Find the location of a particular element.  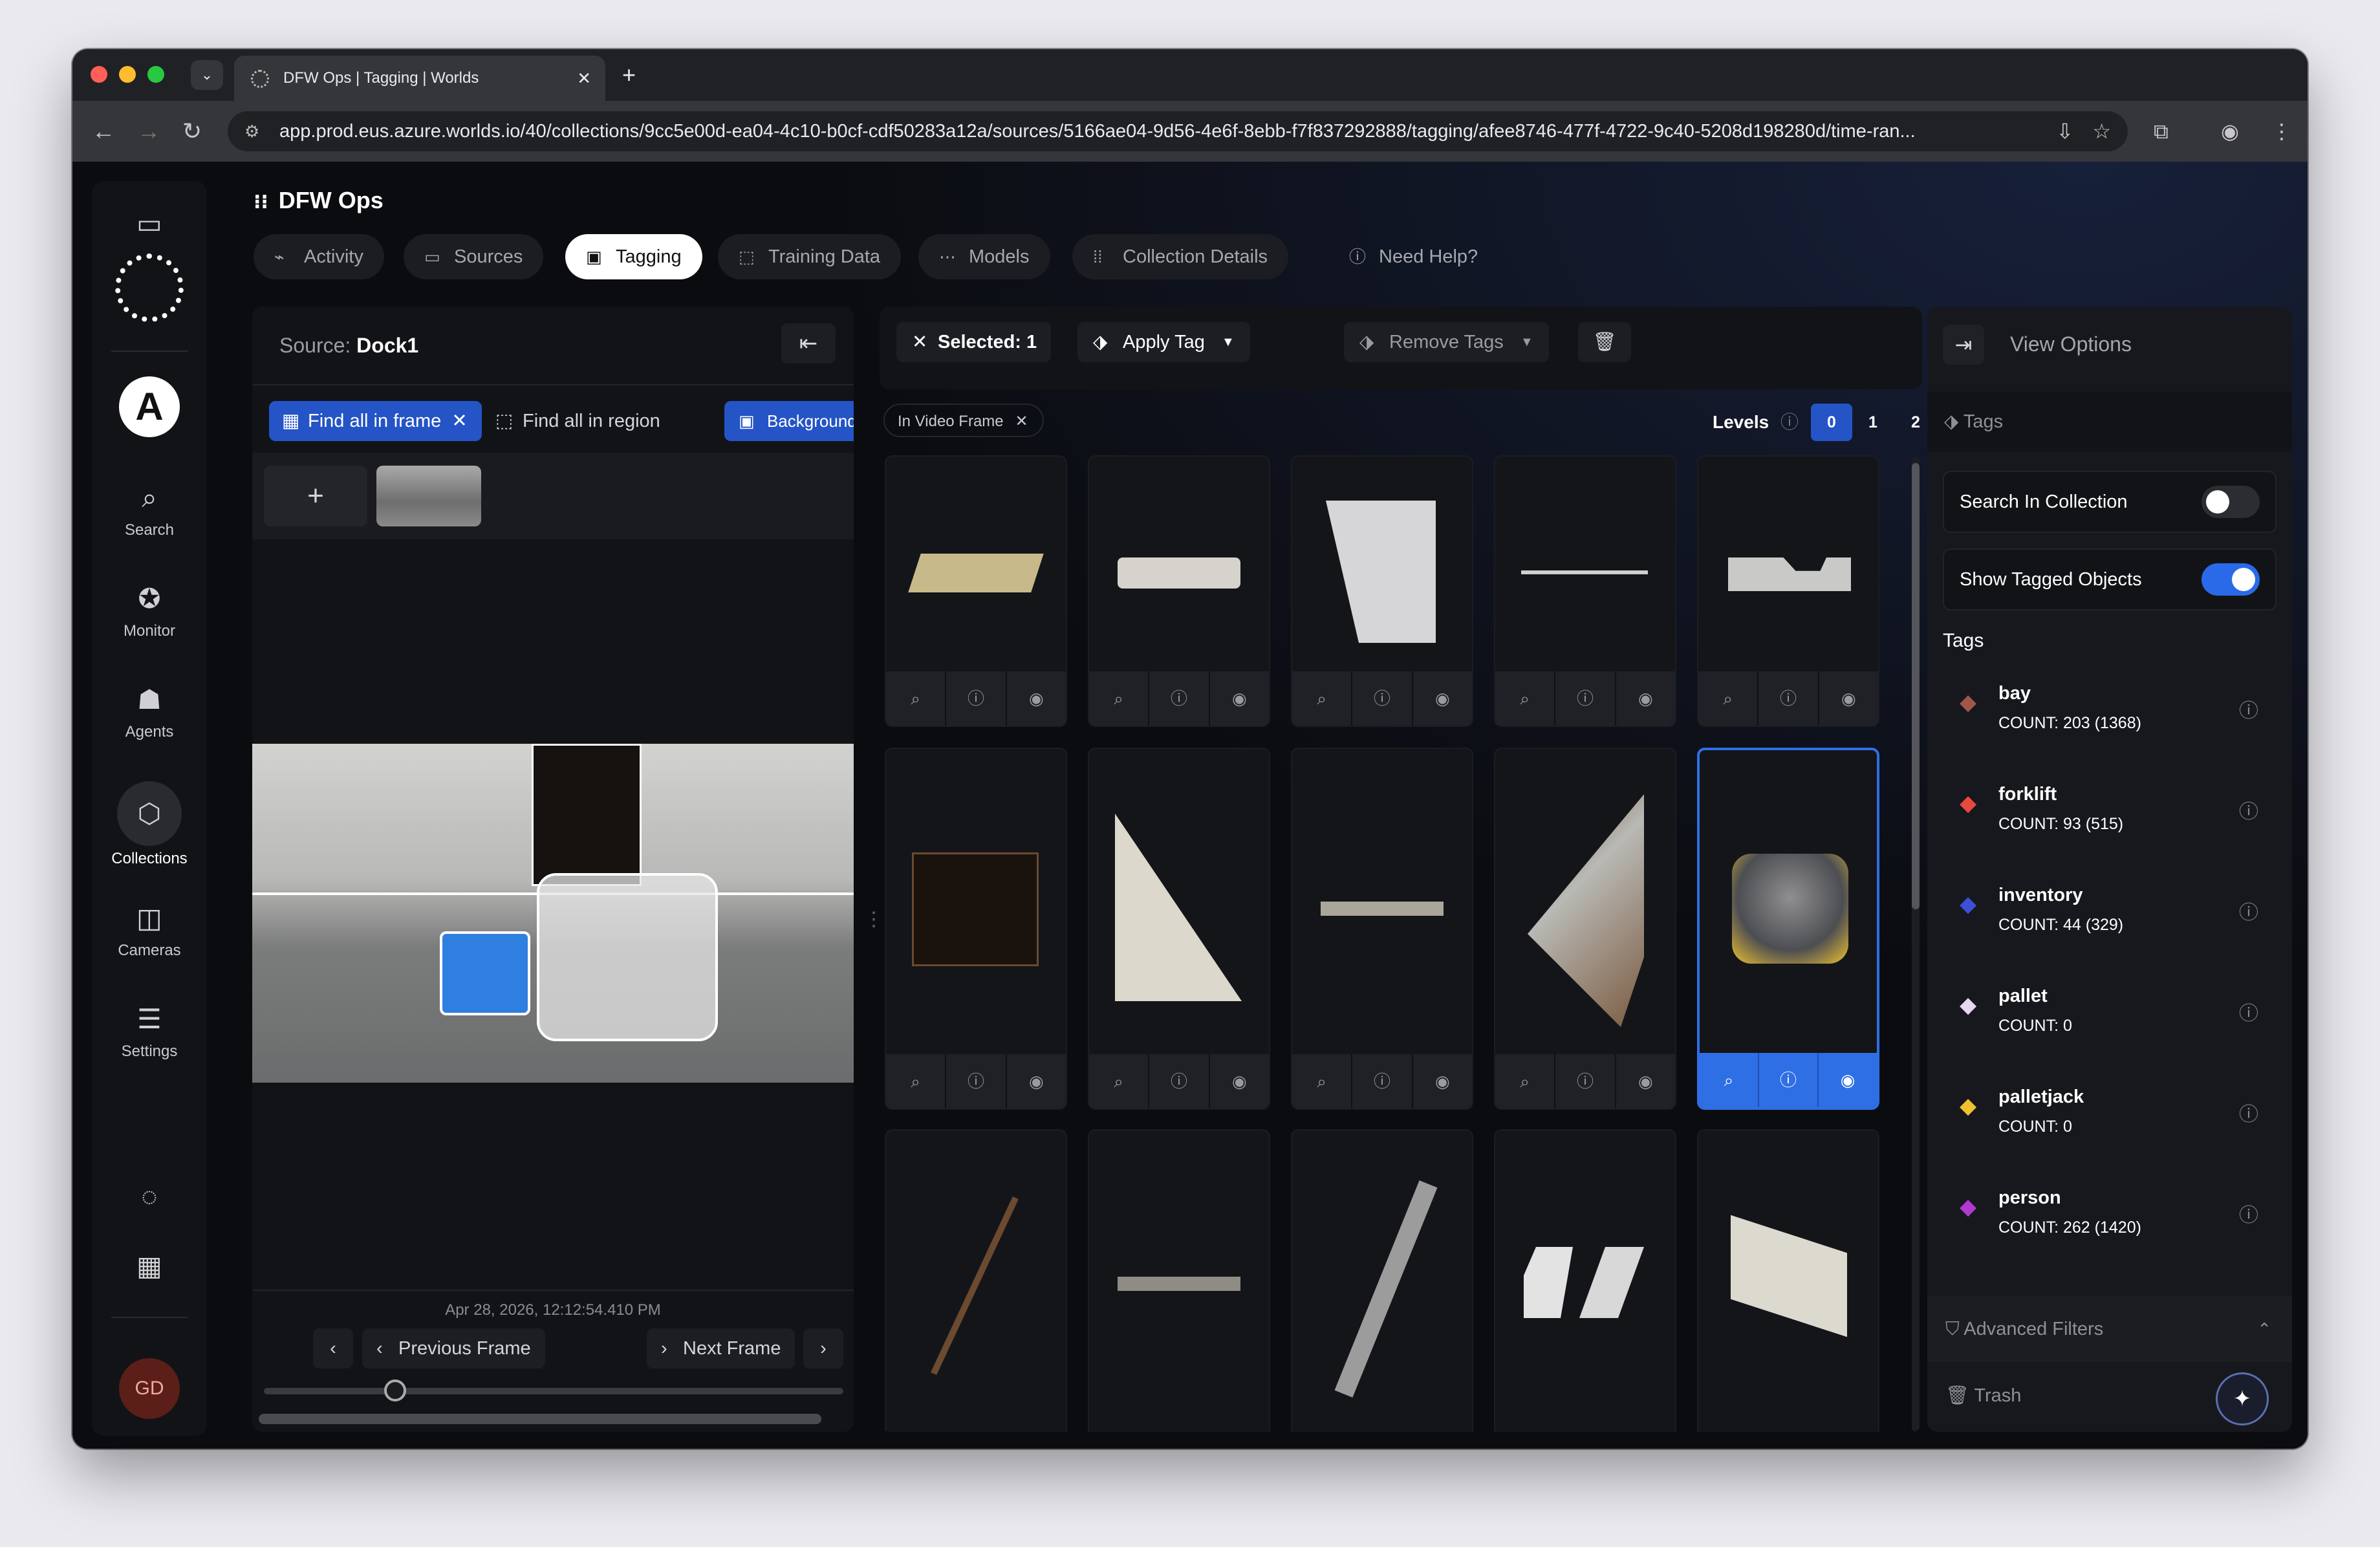

search-in-collection-toggle is located at coordinates (2231, 502).